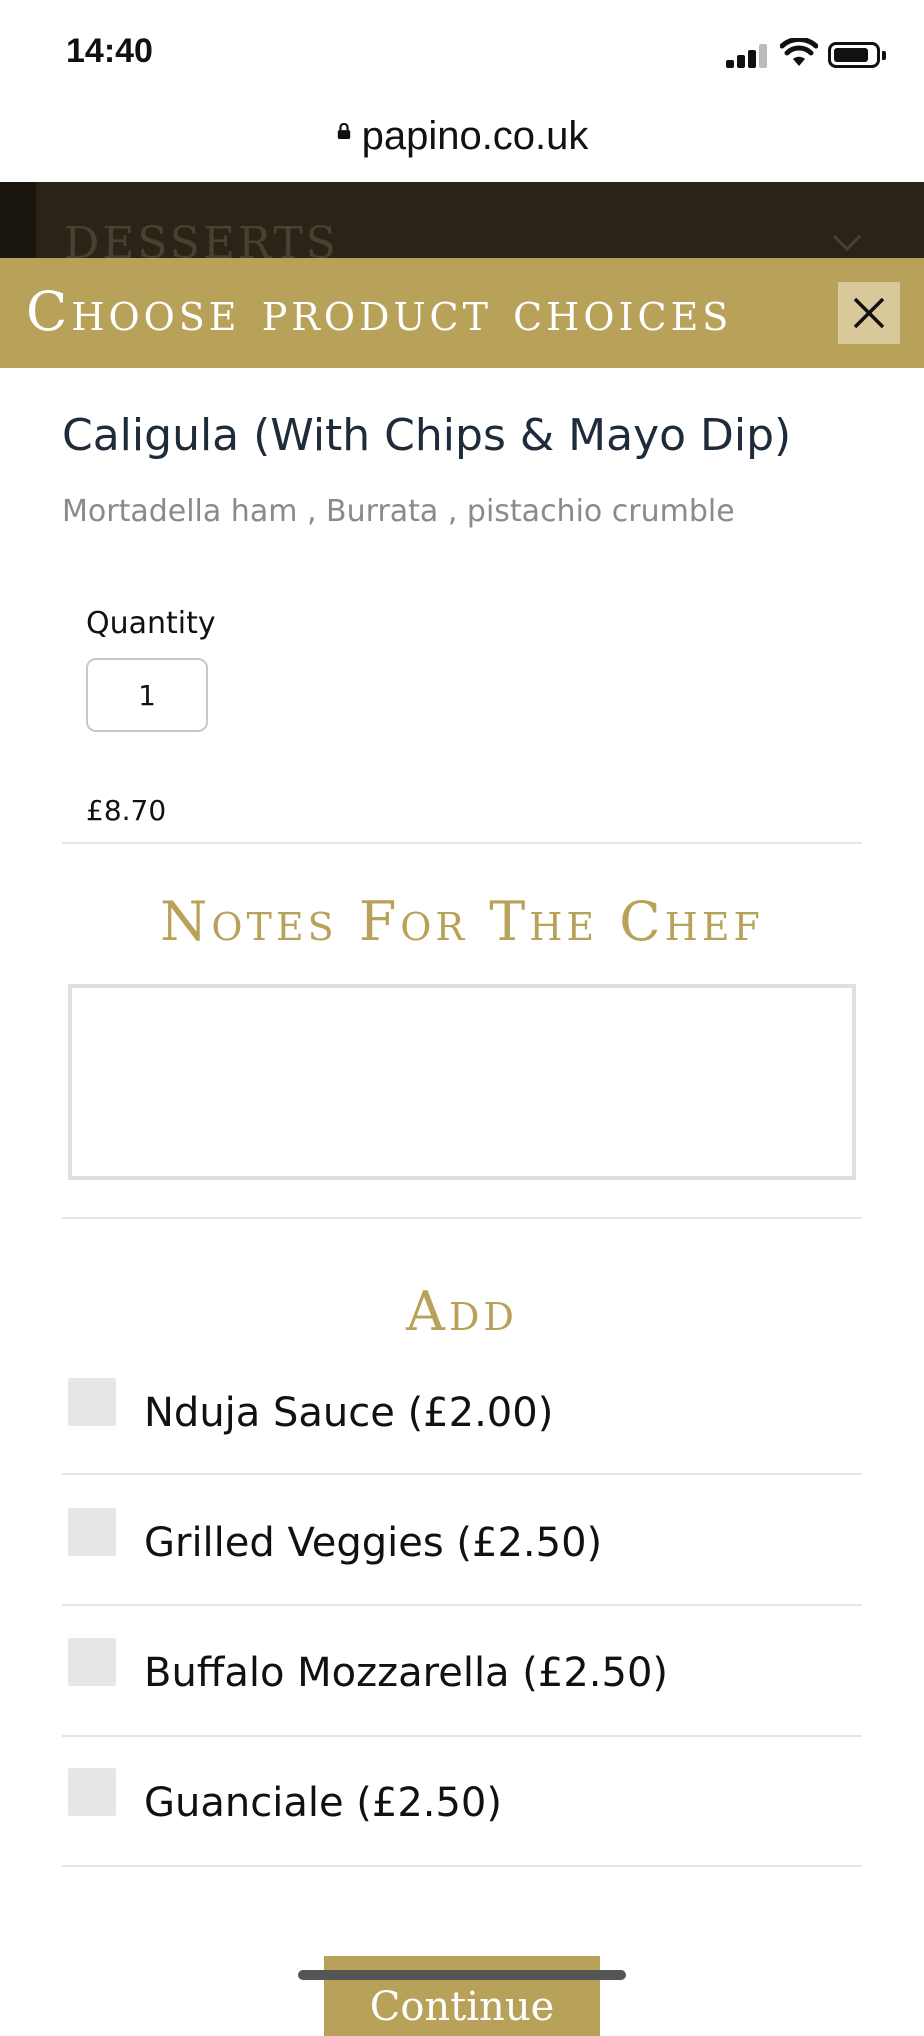  What do you see at coordinates (373, 1543) in the screenshot?
I see `option-label: Grilled Veggies (£2.50)` at bounding box center [373, 1543].